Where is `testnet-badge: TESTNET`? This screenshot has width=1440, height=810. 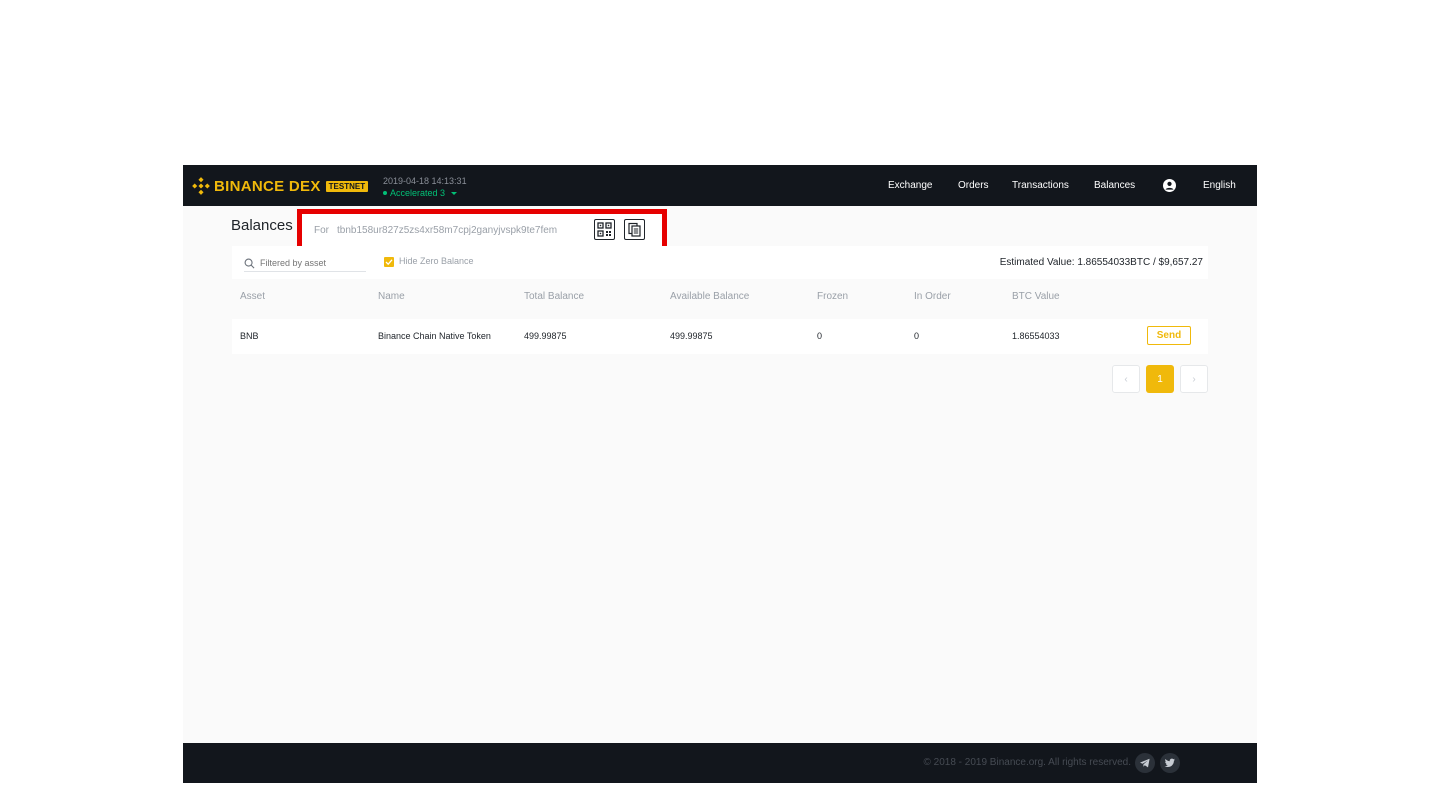 testnet-badge: TESTNET is located at coordinates (347, 186).